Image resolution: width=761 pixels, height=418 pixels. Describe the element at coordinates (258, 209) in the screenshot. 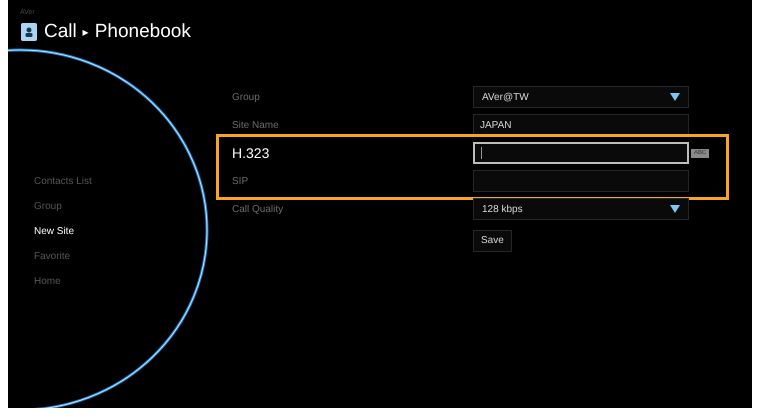

I see `field-label: Call Quality` at that location.